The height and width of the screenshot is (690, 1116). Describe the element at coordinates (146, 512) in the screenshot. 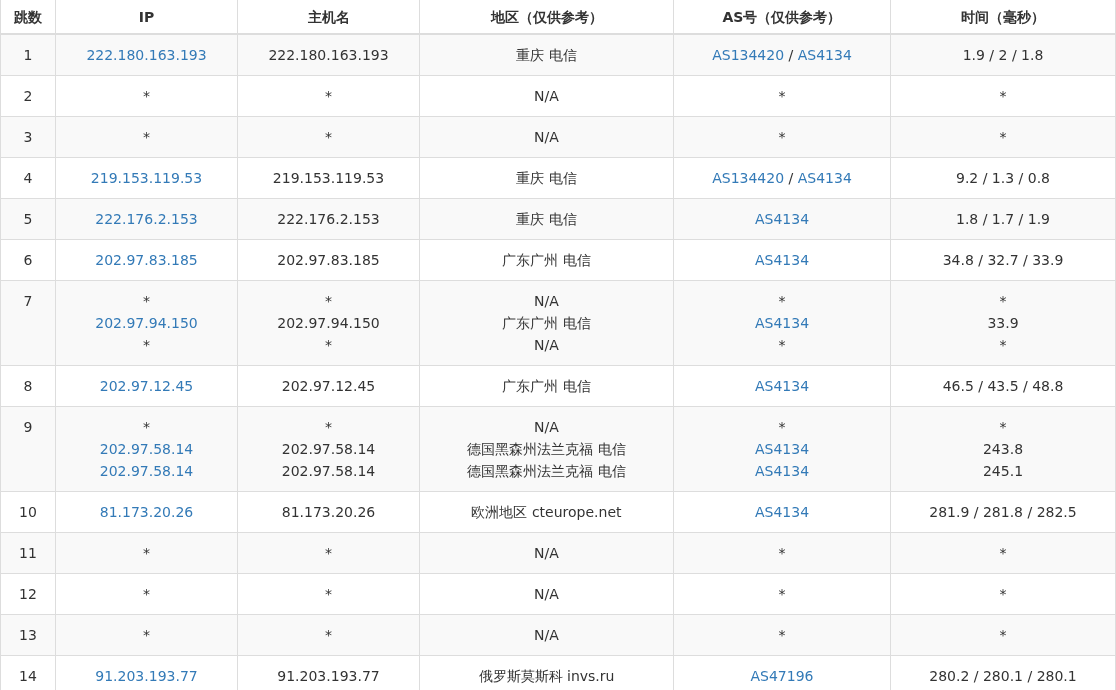

I see `ip-link: 81.173.20.26` at that location.